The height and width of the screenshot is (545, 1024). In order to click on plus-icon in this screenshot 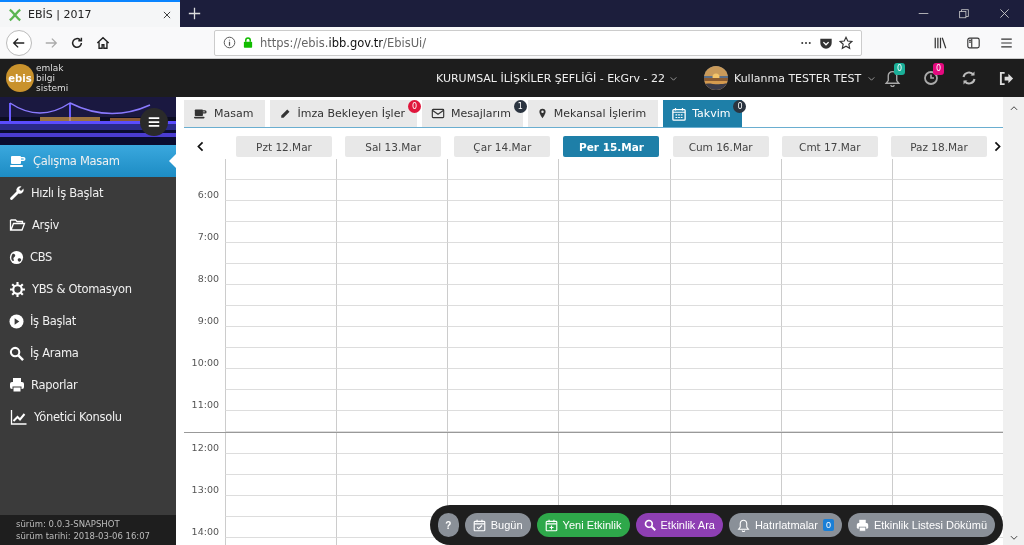, I will do `click(194, 13)`.